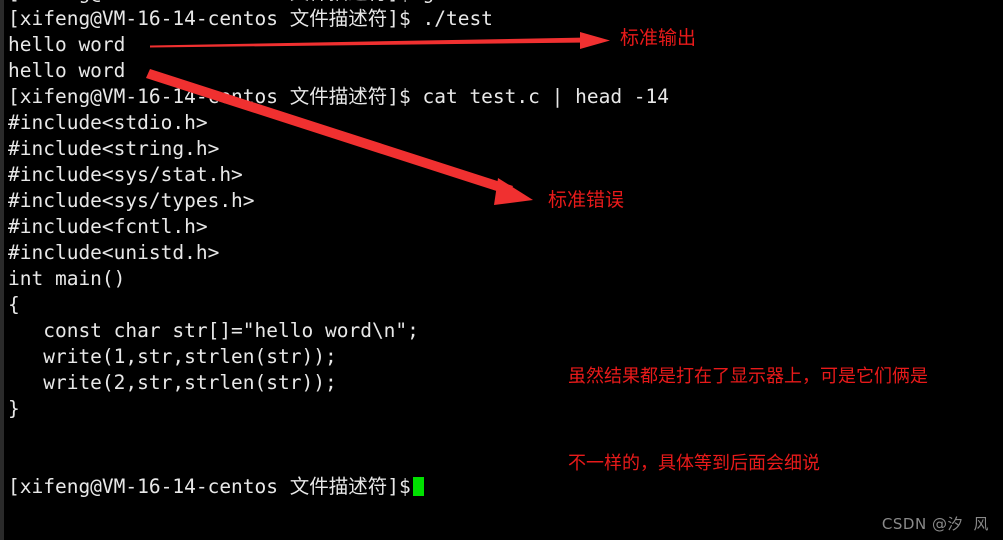 The width and height of the screenshot is (1003, 540). I want to click on terminal-line-stdout-output: hello word, so click(67, 44).